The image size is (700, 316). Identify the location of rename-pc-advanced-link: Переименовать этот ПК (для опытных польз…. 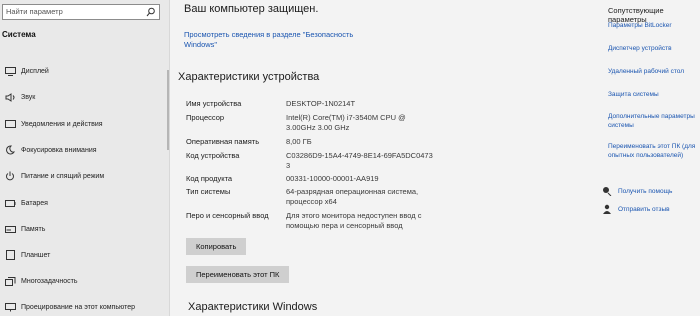
(654, 151).